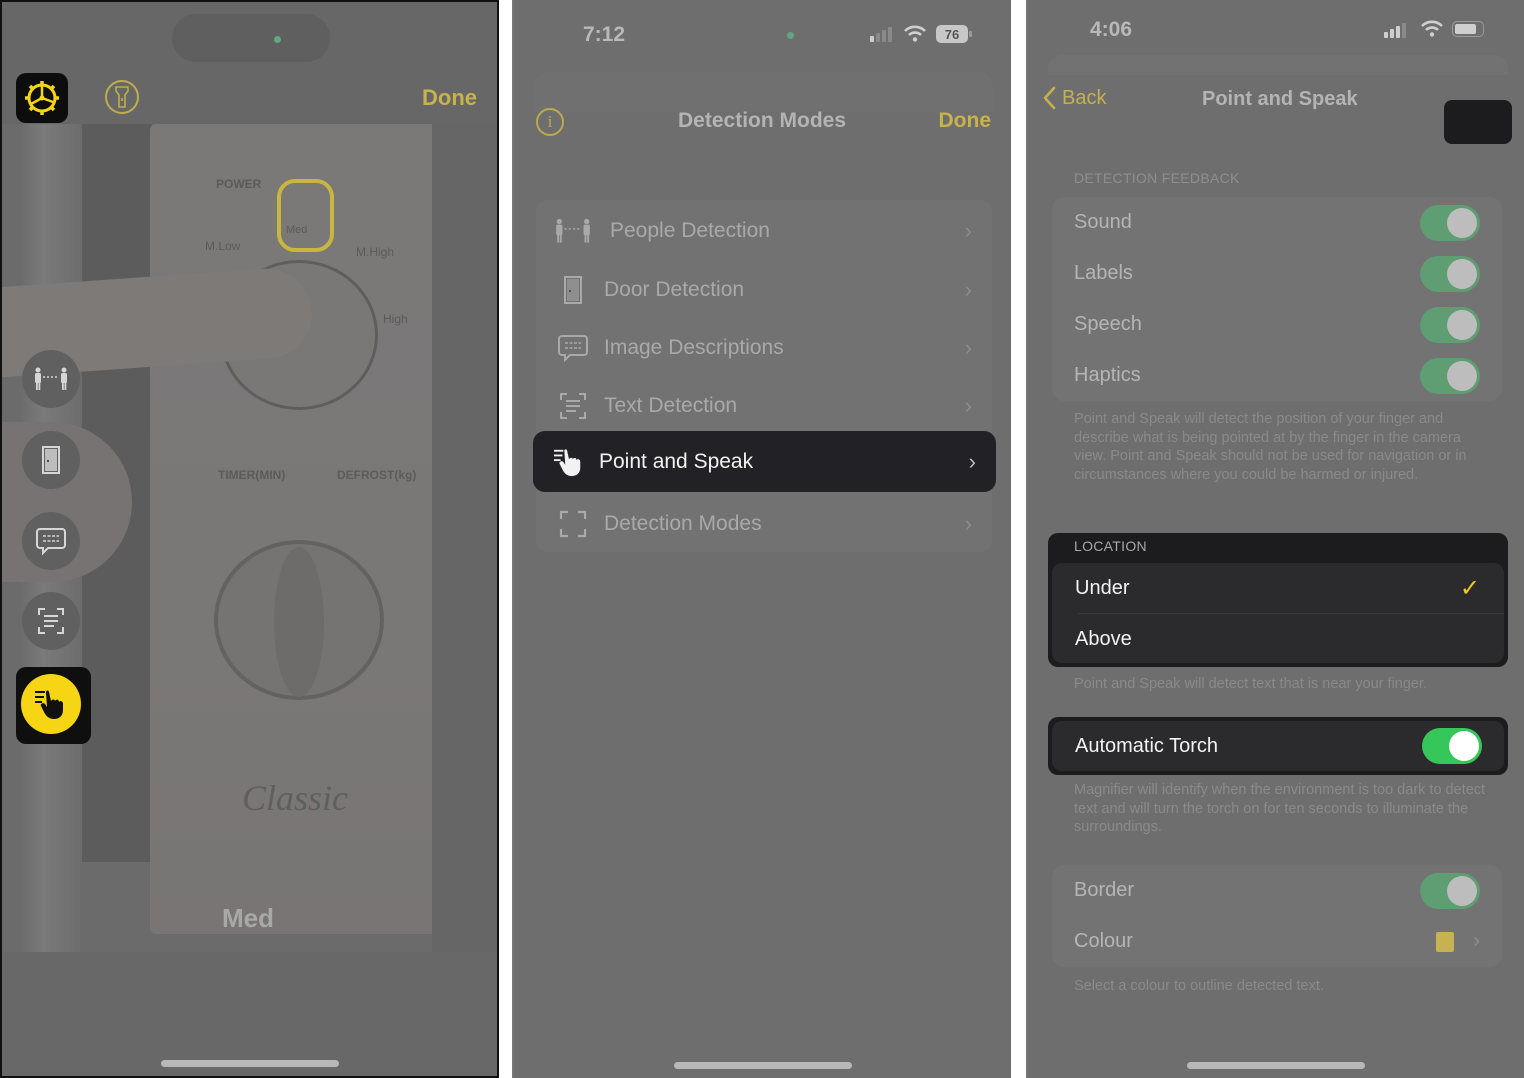  What do you see at coordinates (375, 252) in the screenshot?
I see `camera-text-mhigh: M.High` at bounding box center [375, 252].